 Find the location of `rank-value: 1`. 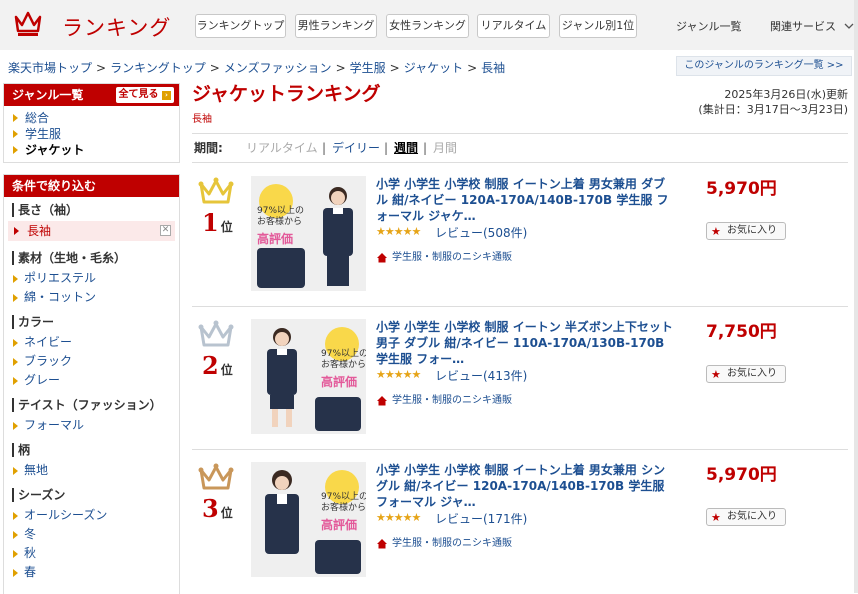

rank-value: 1 is located at coordinates (210, 222).